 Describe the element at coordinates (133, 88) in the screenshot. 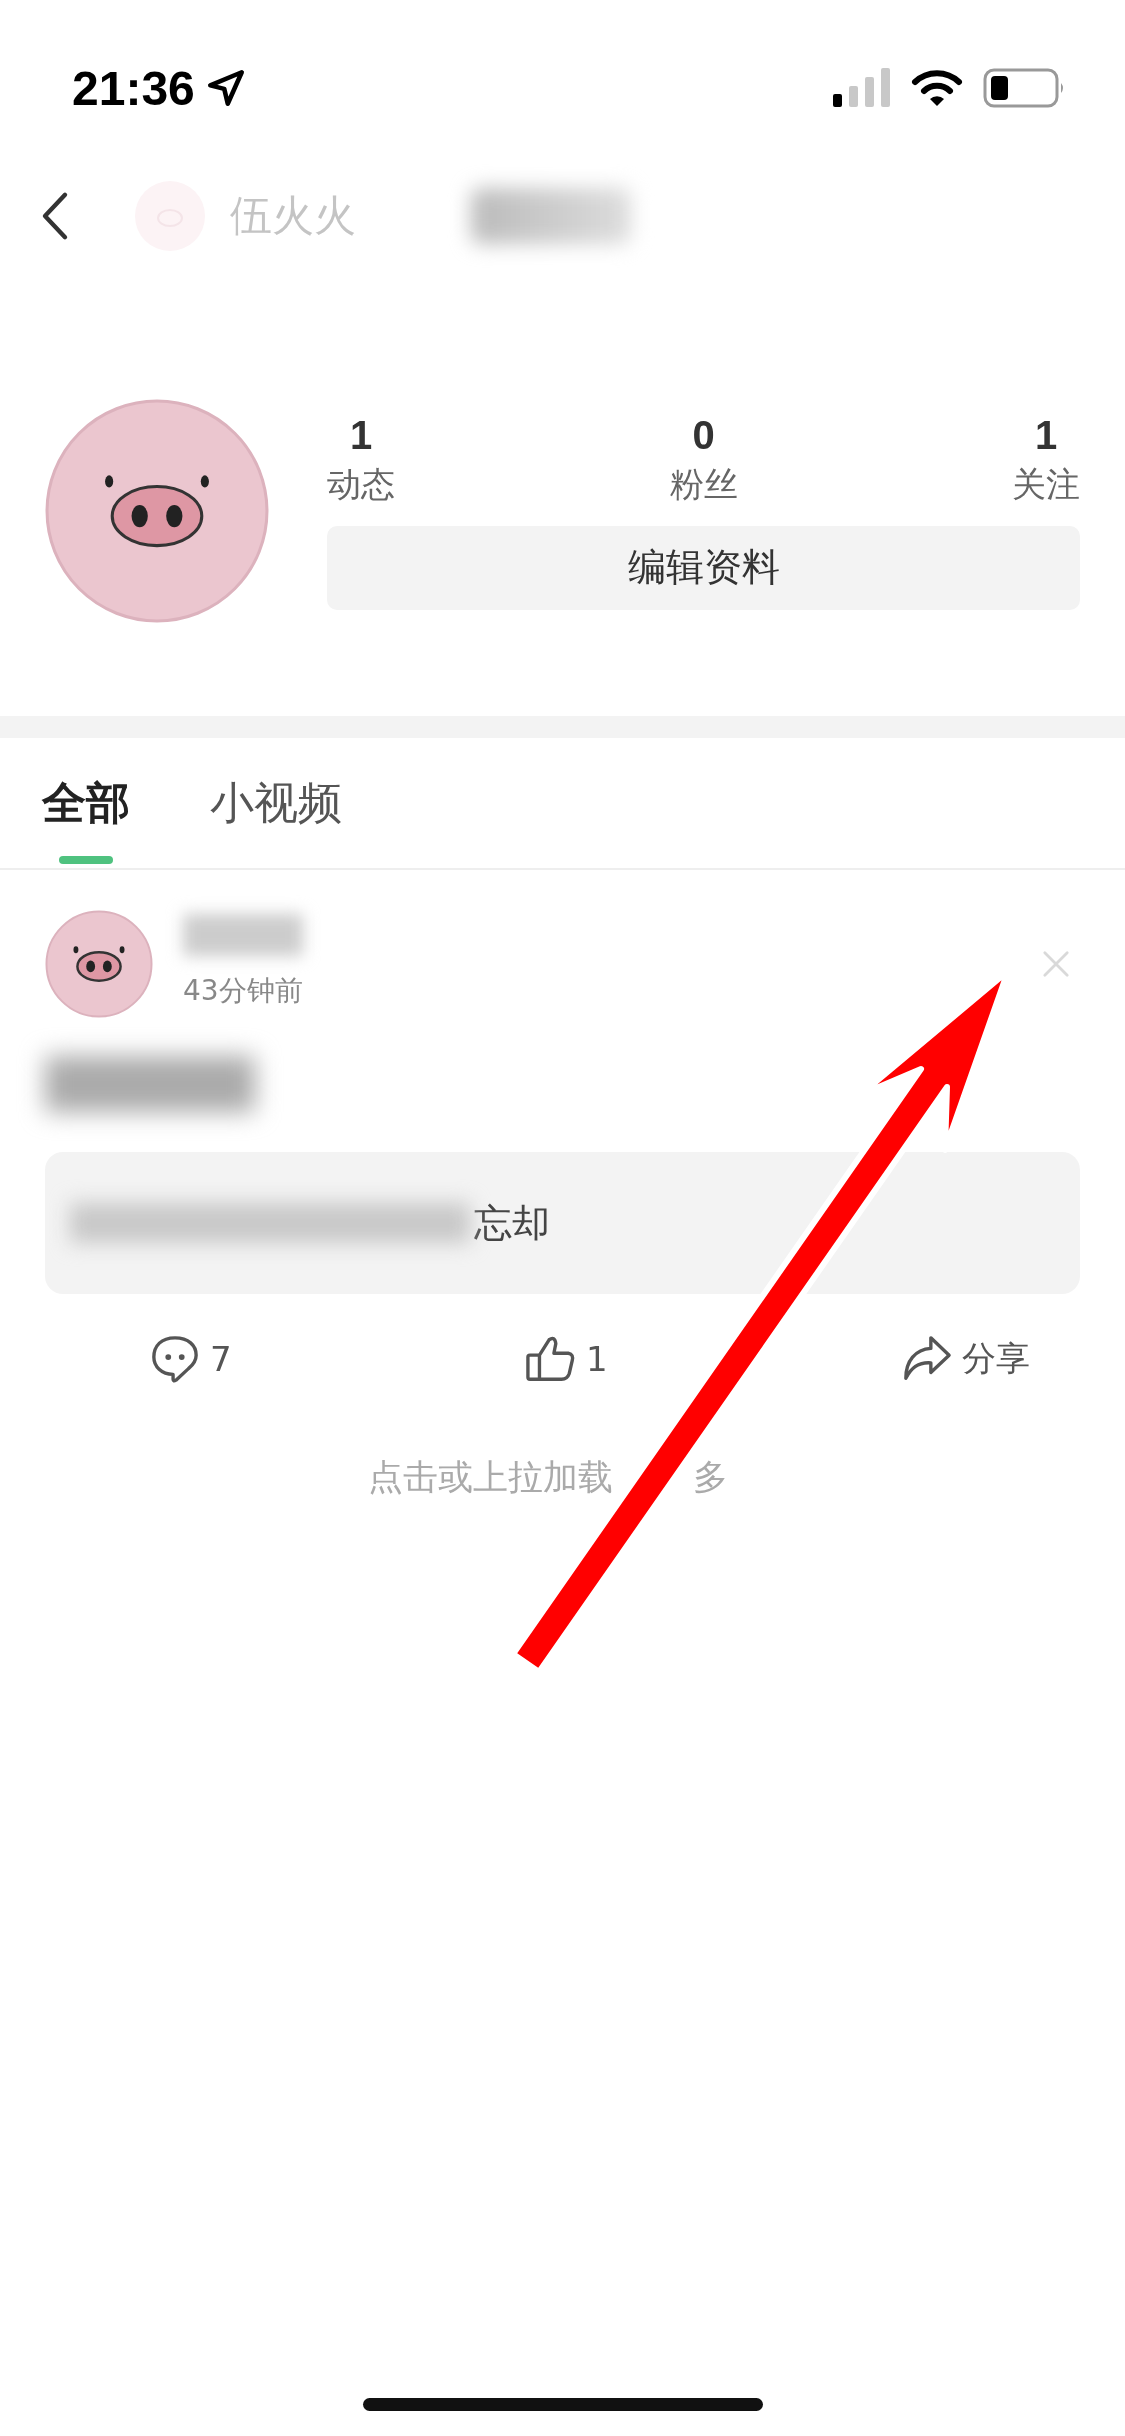

I see `status-time: 21:36` at that location.